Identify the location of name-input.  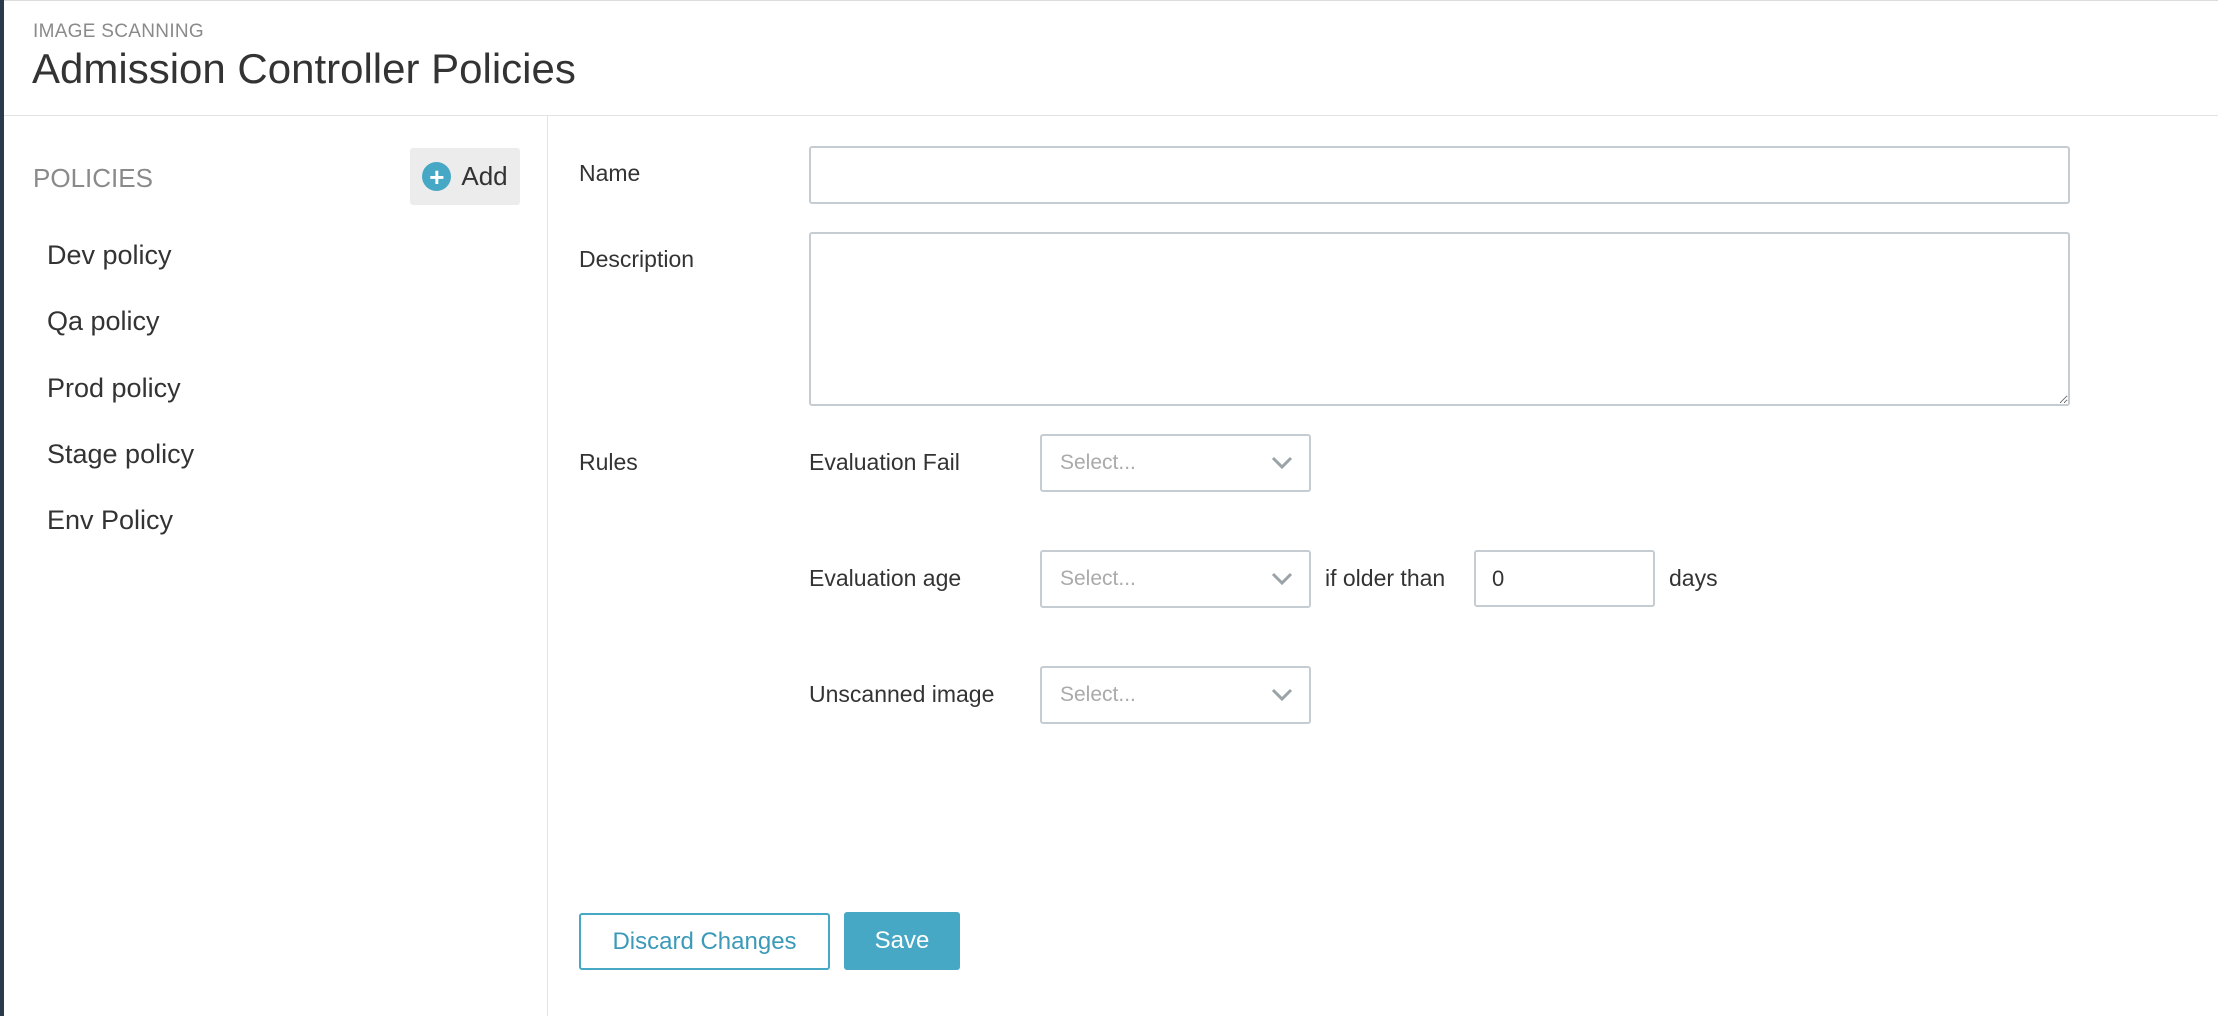
(1439, 175).